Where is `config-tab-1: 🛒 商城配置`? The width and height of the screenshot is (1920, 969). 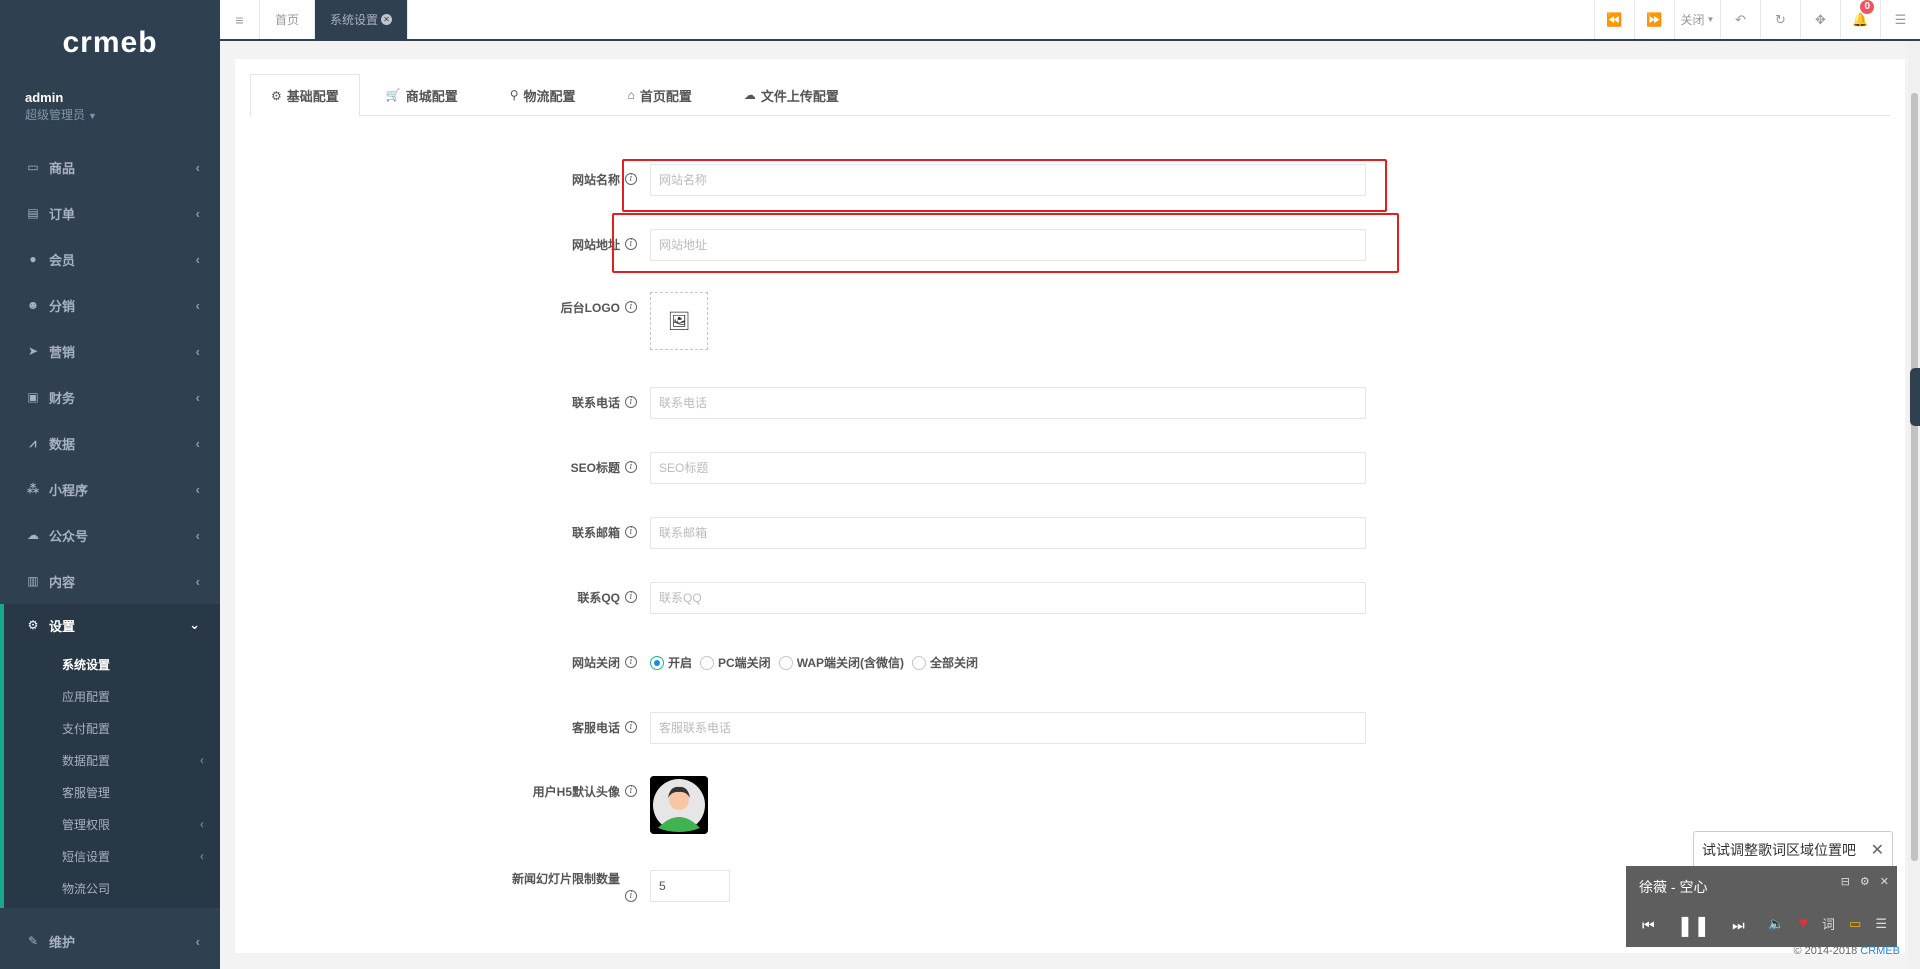 config-tab-1: 🛒 商城配置 is located at coordinates (422, 95).